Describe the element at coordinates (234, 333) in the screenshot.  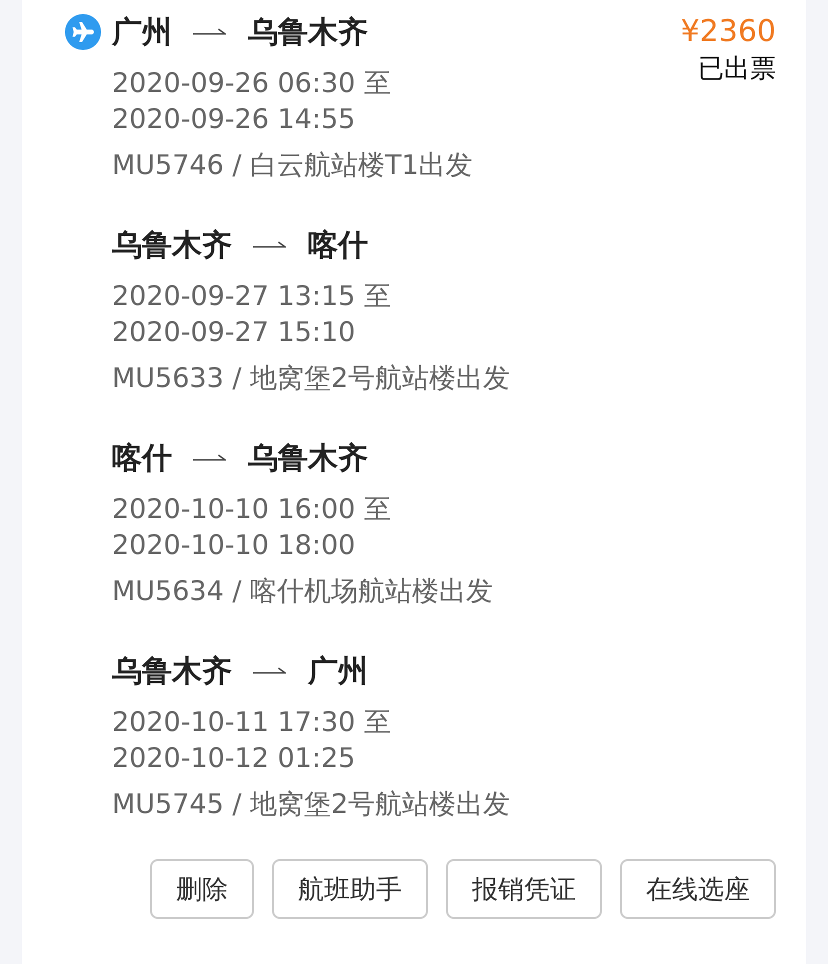
I see `arrival-time: 2020-09-27 15:10` at that location.